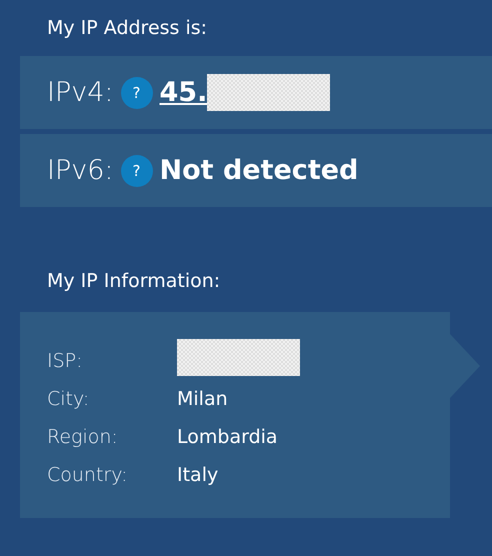  I want to click on info-label: Country:, so click(87, 475).